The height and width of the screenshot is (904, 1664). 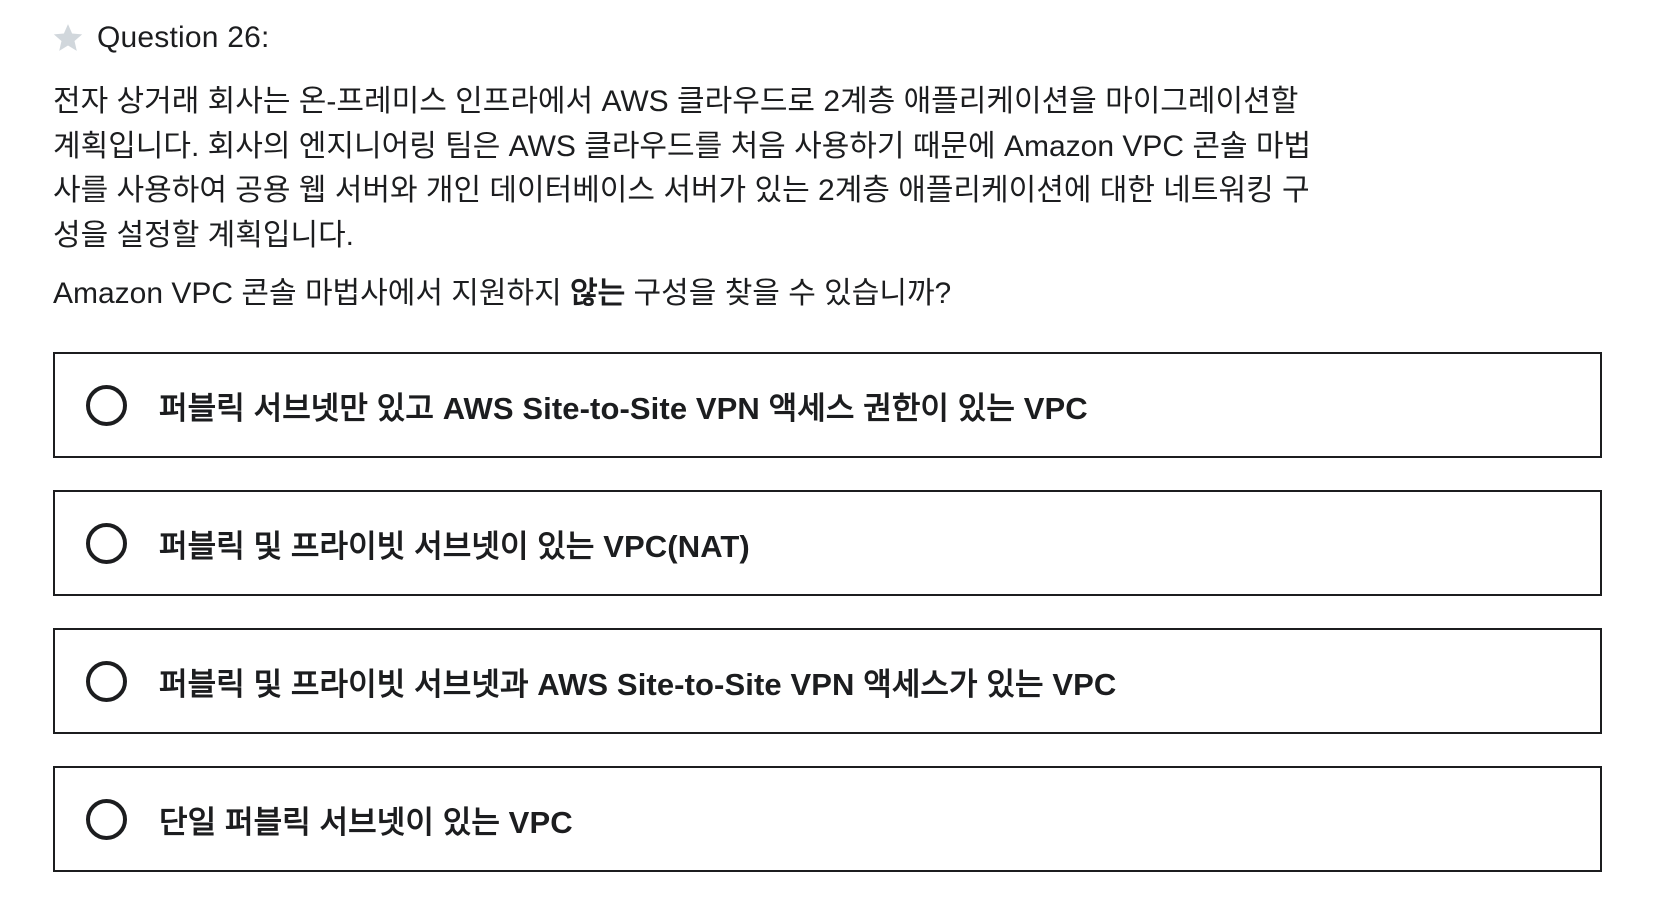 What do you see at coordinates (68, 38) in the screenshot?
I see `star-icon` at bounding box center [68, 38].